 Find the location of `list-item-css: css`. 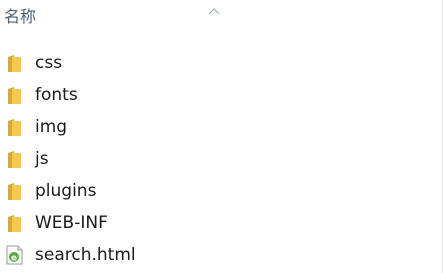

list-item-css: css is located at coordinates (218, 63).